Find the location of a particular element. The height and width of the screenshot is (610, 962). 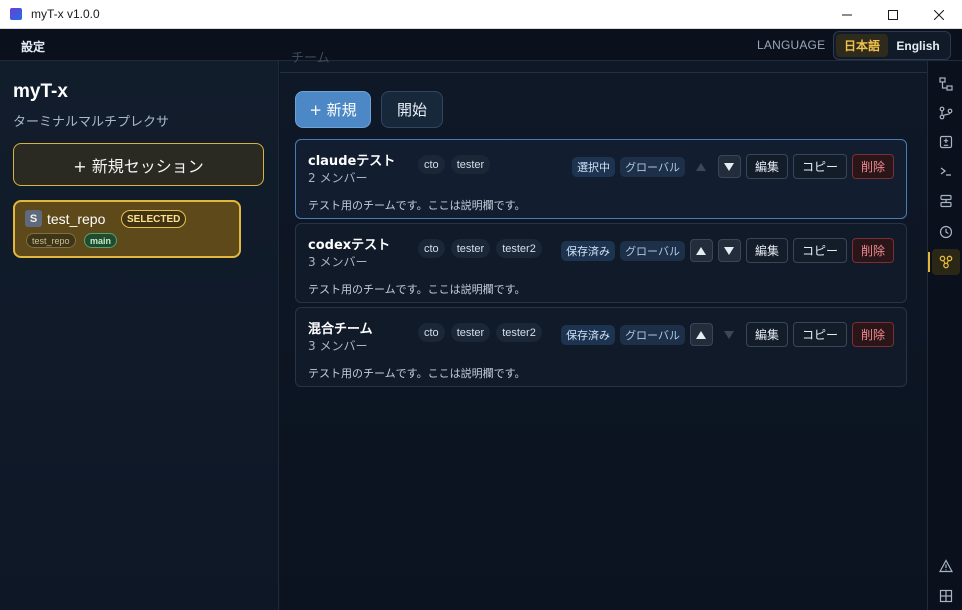

file-tree-icon is located at coordinates (946, 84).